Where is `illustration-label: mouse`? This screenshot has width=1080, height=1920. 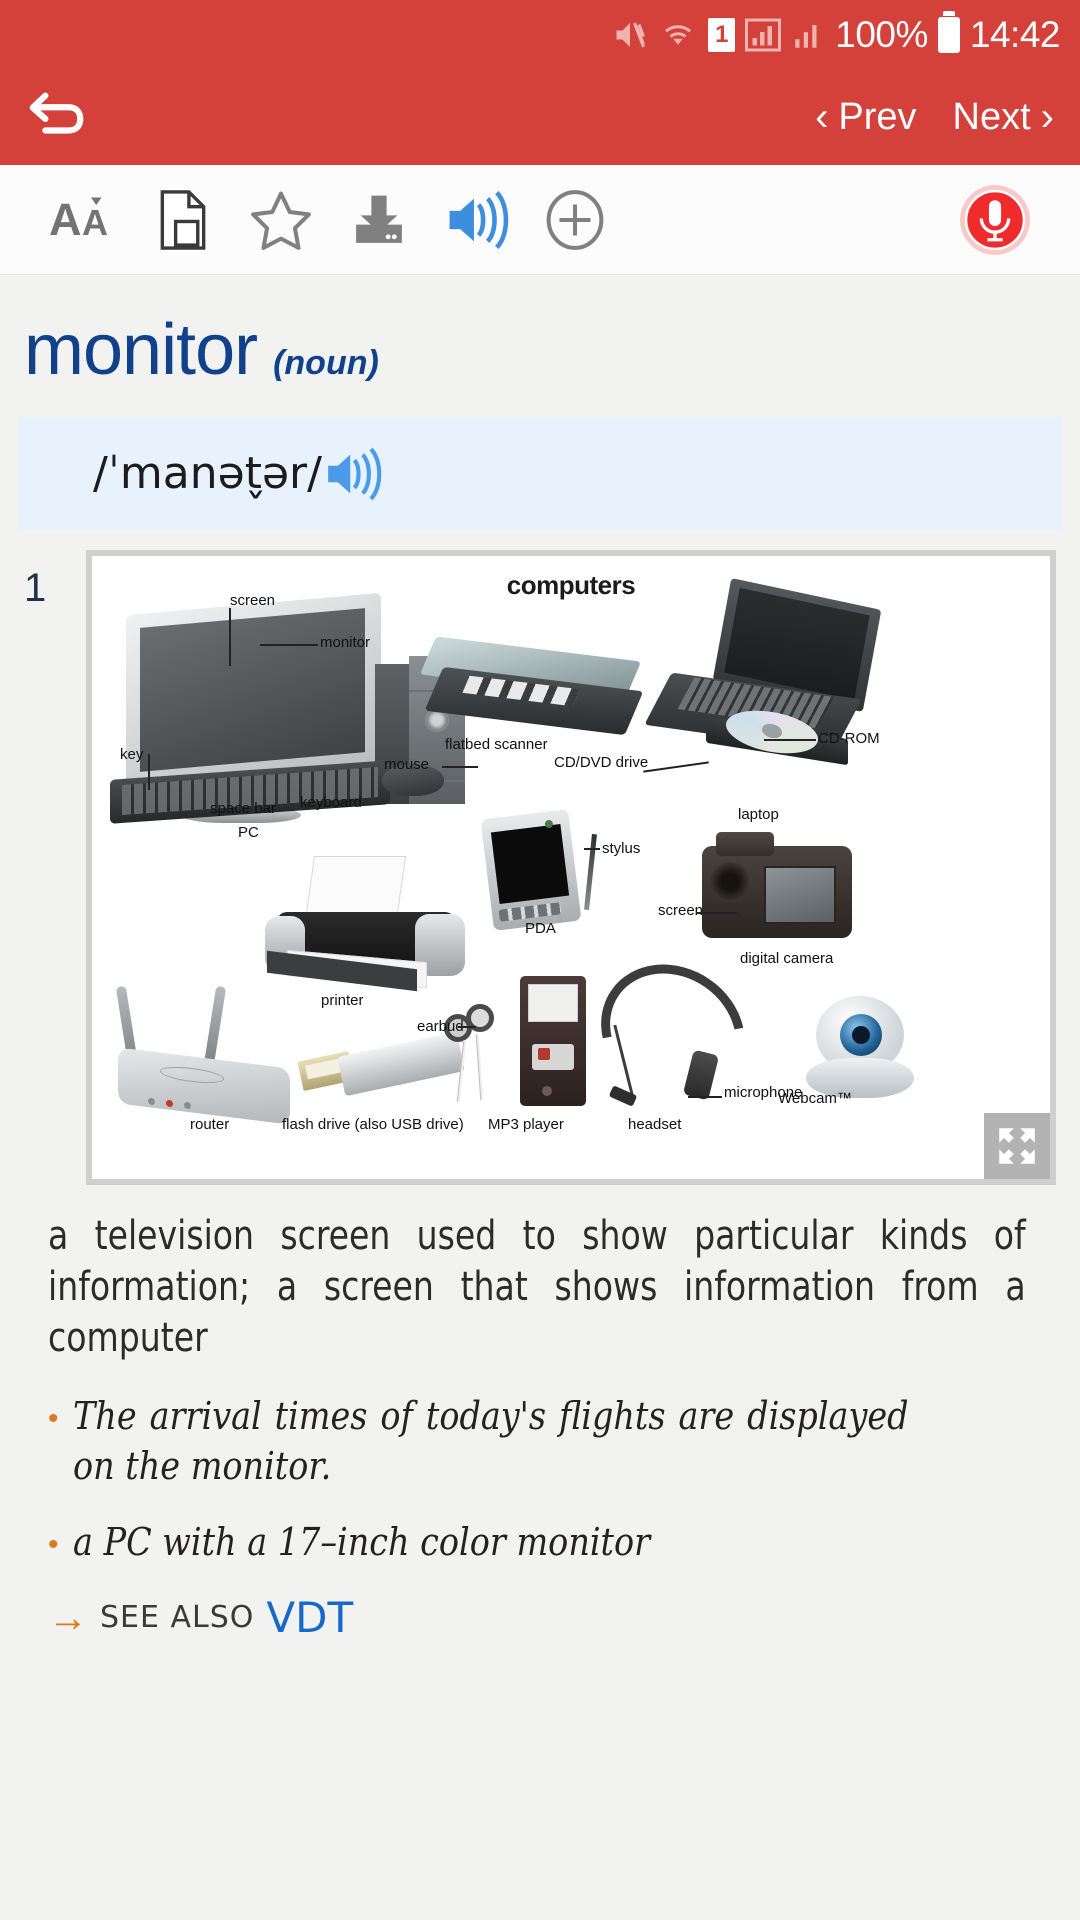
illustration-label: mouse is located at coordinates (407, 764).